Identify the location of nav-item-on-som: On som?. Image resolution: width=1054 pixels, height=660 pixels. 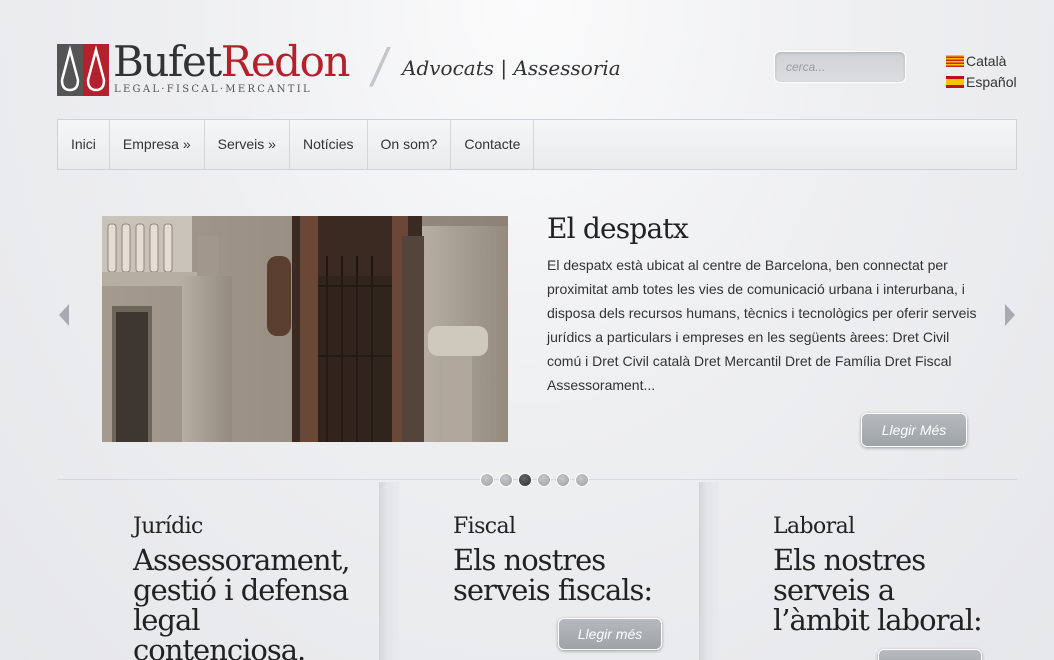
(410, 144).